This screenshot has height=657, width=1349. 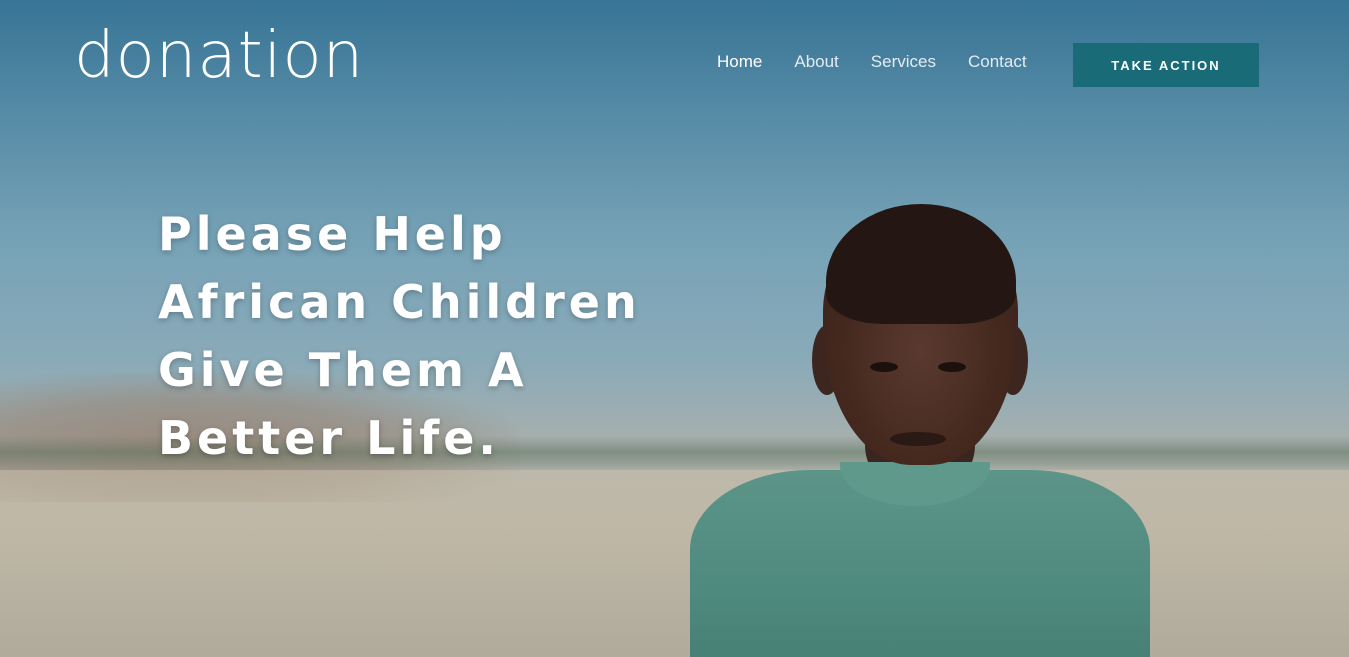 I want to click on child-hair, so click(x=921, y=264).